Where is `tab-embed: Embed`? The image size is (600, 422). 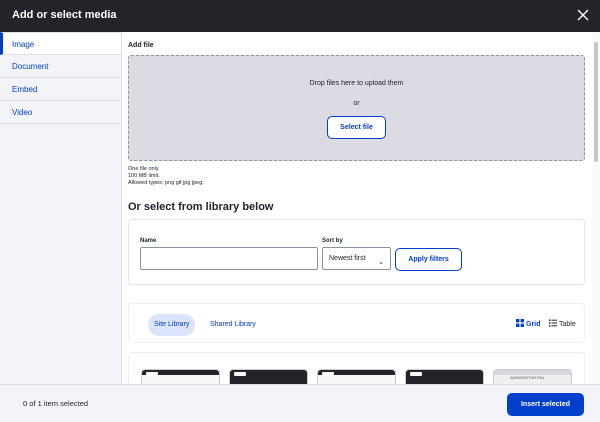
tab-embed: Embed is located at coordinates (60, 89).